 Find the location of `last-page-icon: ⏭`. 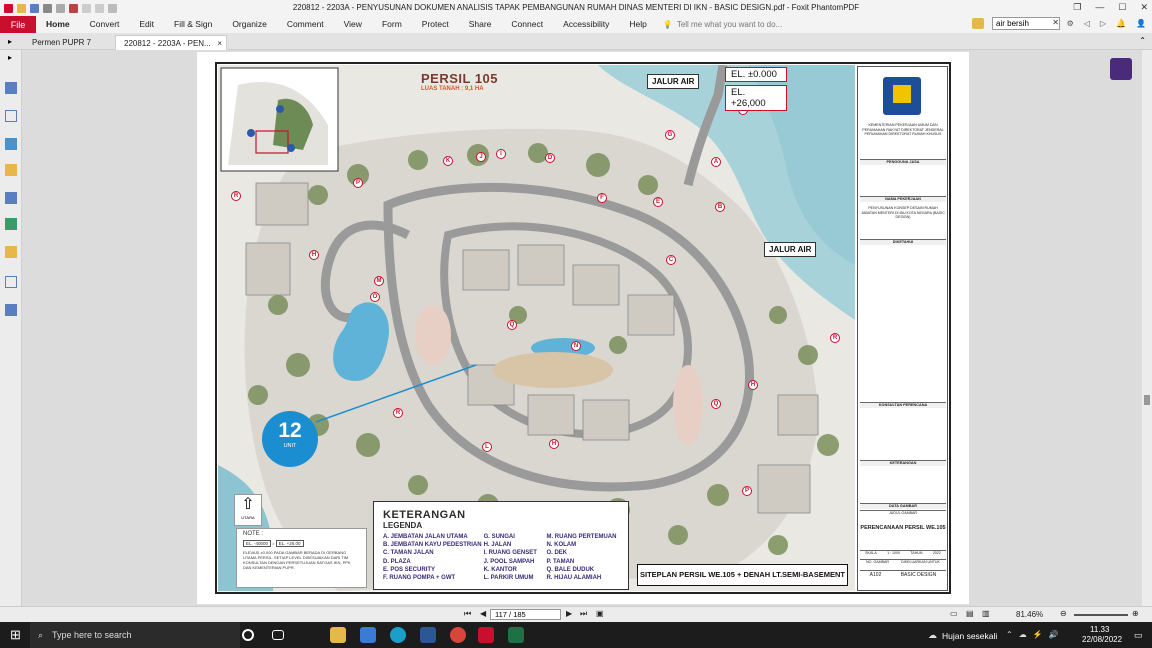

last-page-icon: ⏭ is located at coordinates (583, 614).